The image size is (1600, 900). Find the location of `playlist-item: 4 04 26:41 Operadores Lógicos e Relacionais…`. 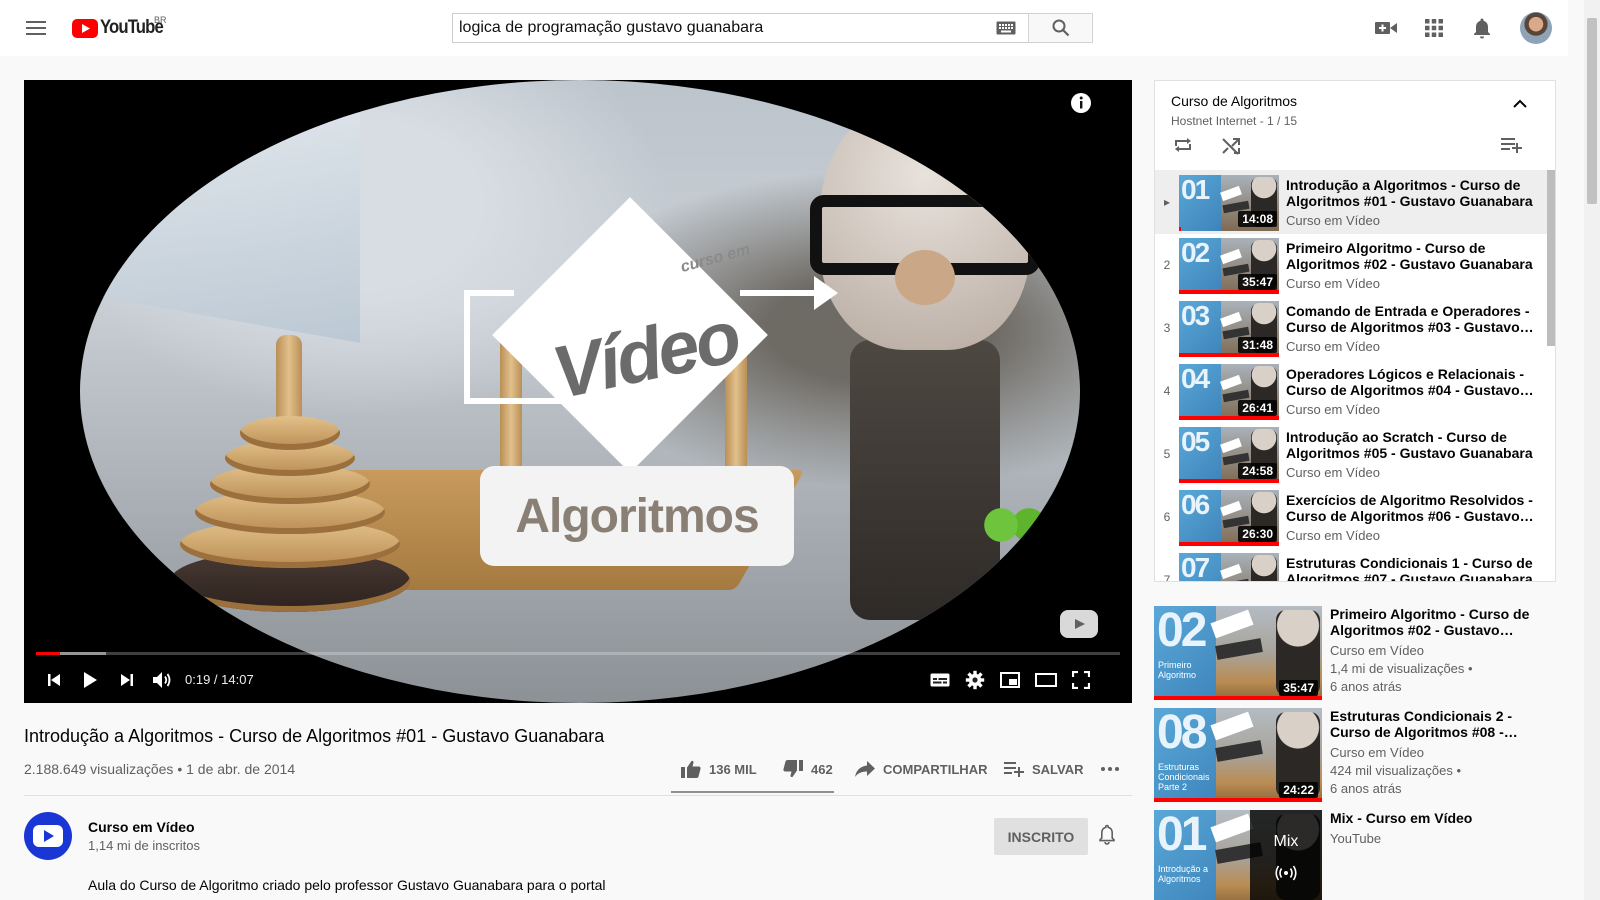

playlist-item: 4 04 26:41 Operadores Lógicos e Relacionais… is located at coordinates (1351, 391).